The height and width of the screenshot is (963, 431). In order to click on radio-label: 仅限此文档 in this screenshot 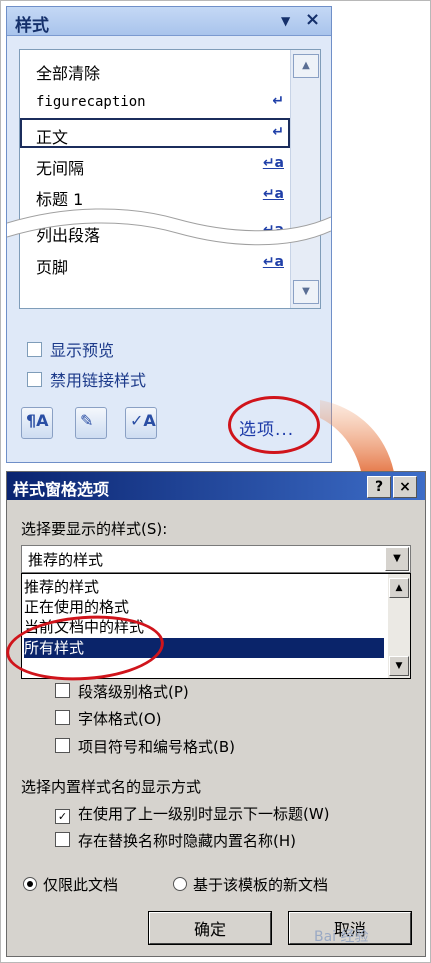, I will do `click(81, 885)`.